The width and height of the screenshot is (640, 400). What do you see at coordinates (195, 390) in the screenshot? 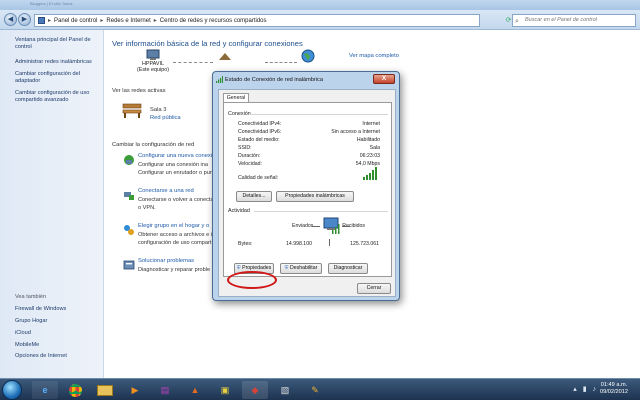
I see `matlab-icon: ▲` at bounding box center [195, 390].